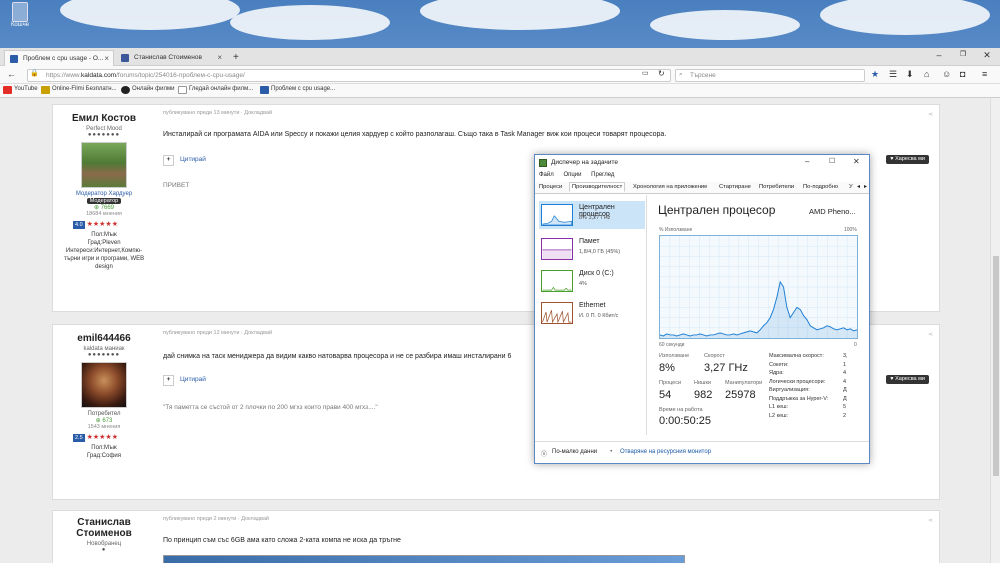  Describe the element at coordinates (104, 522) in the screenshot. I see `author-name-line1: Станислав` at that location.